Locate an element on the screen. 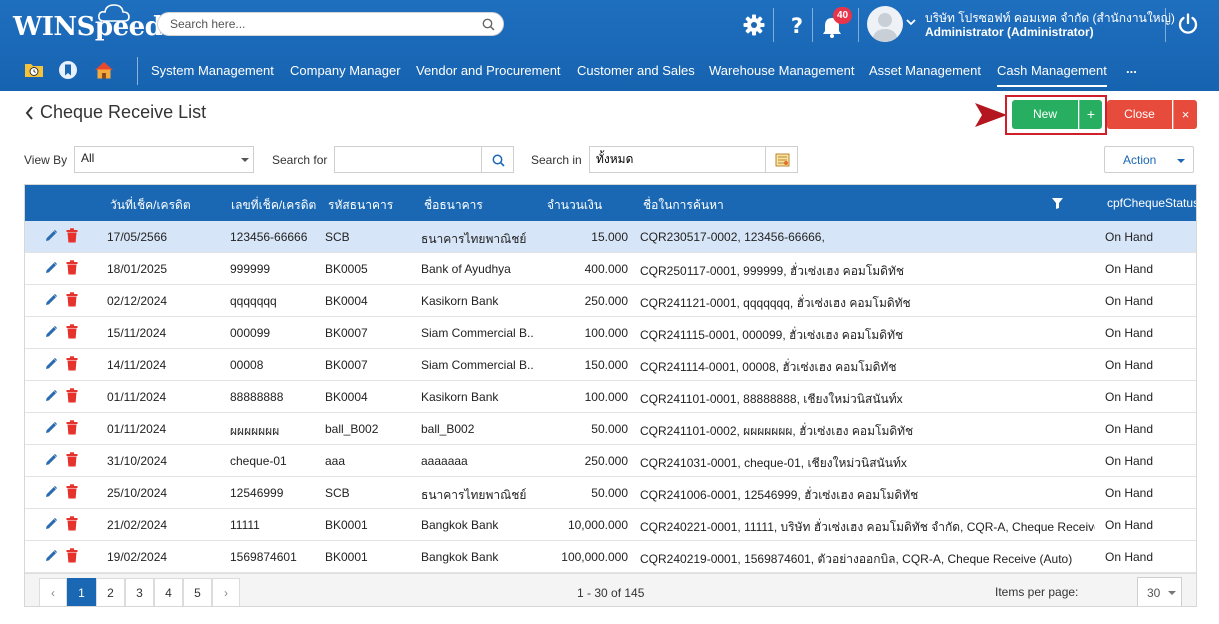 This screenshot has width=1219, height=624. prev-page-button: ‹ is located at coordinates (53, 592).